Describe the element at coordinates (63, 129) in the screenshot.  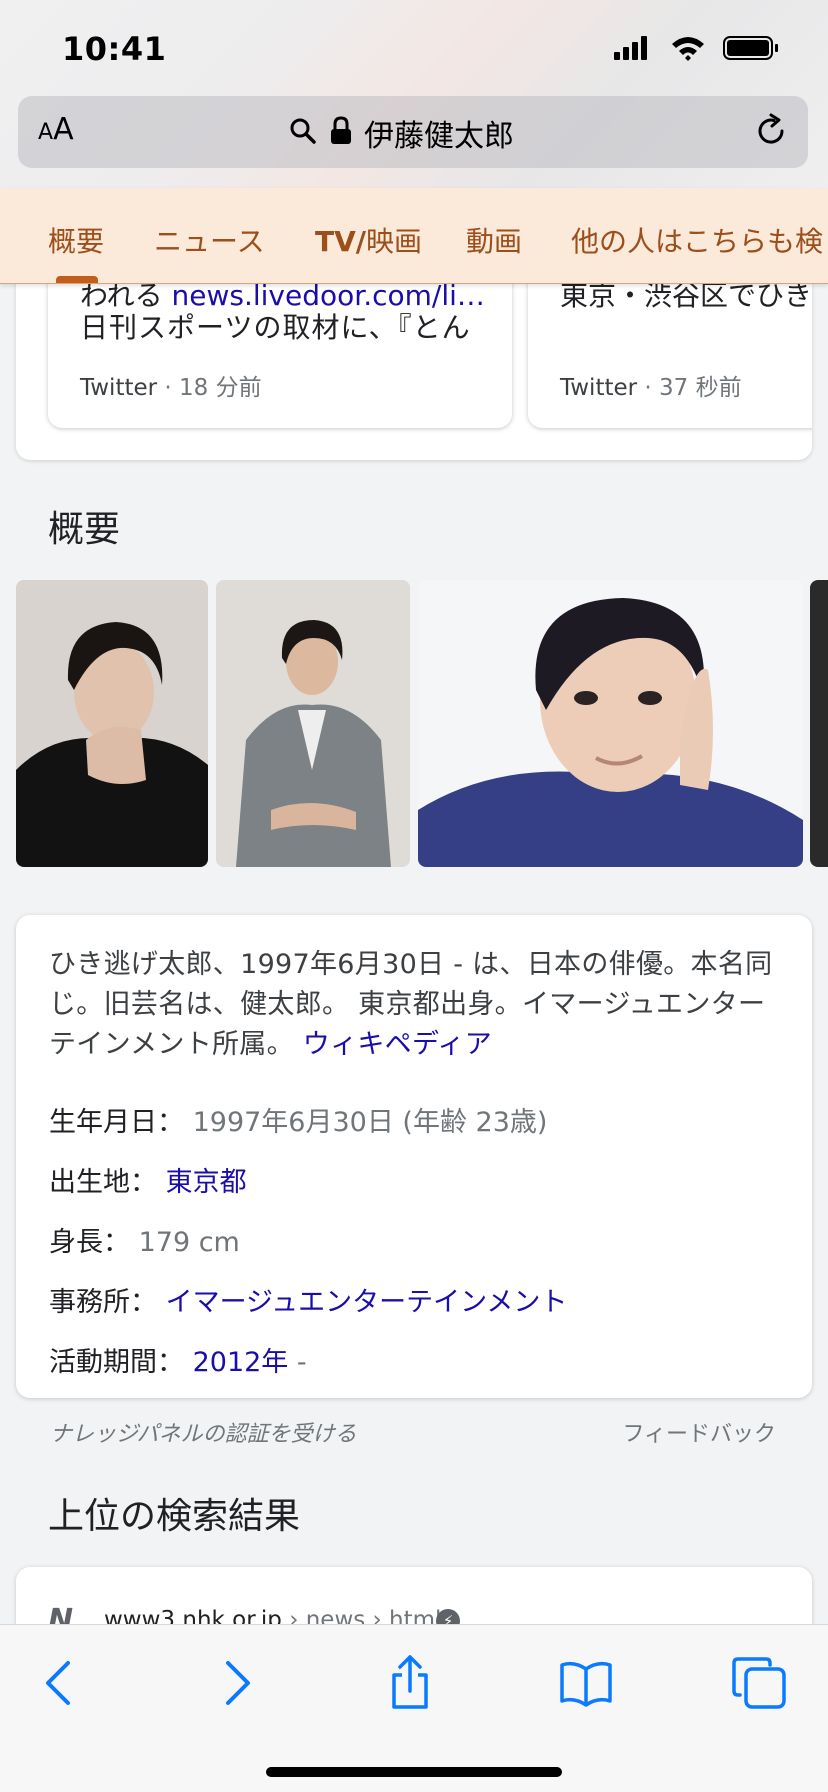
I see `text-size-large: A` at that location.